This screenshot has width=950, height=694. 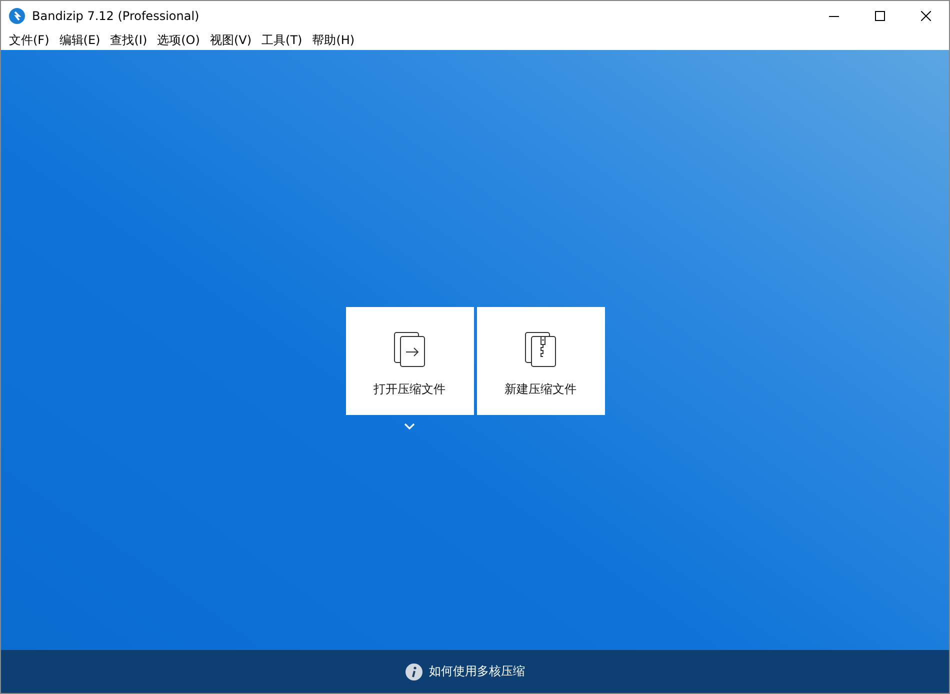 I want to click on window-title: Bandizip 7.12 (Professional), so click(x=116, y=15).